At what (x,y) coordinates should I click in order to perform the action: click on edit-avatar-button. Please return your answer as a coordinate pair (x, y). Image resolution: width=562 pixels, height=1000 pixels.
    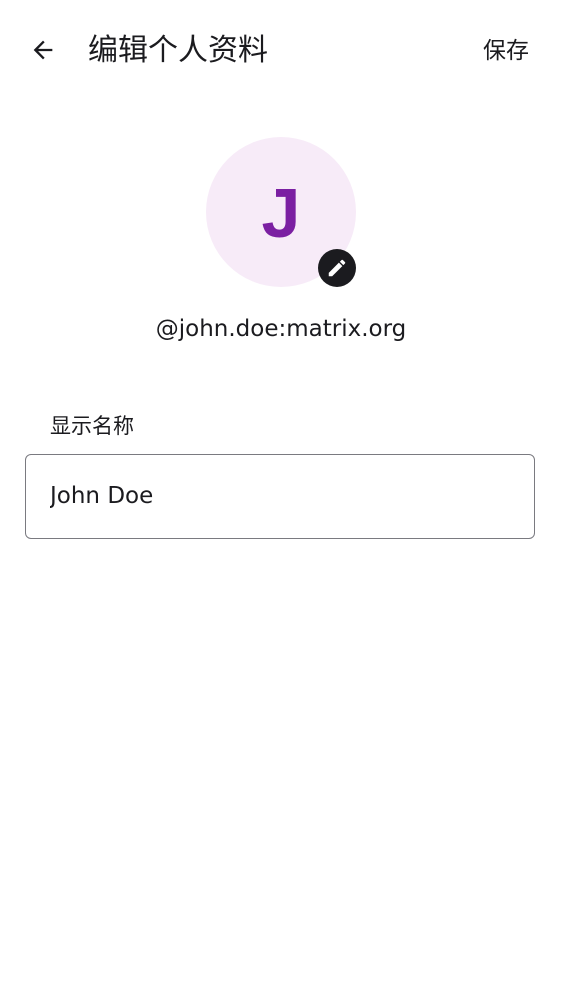
    Looking at the image, I should click on (337, 268).